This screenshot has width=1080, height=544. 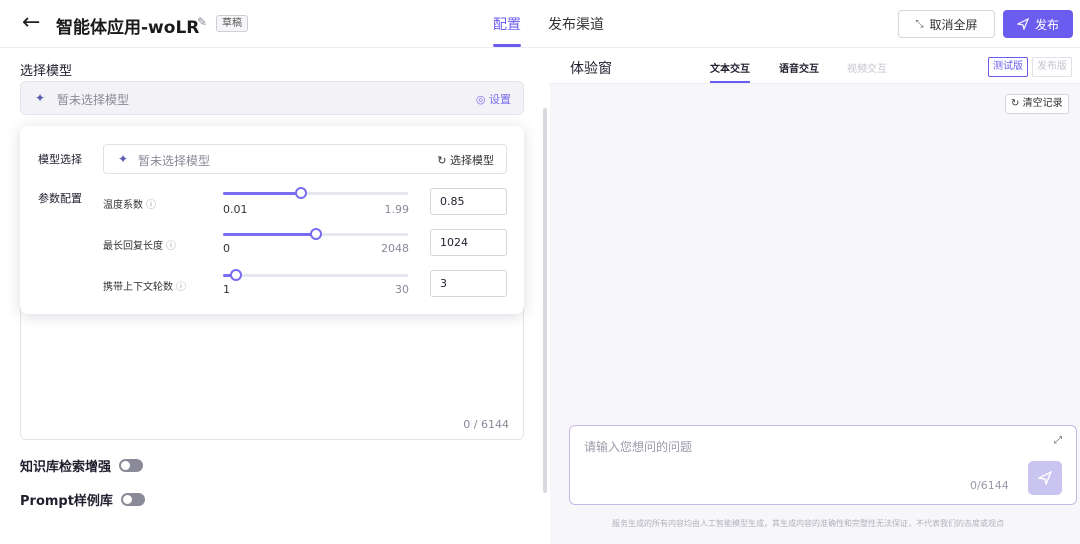 I want to click on top-header: ← 智能体应用-woLR ✎ 草稿 配置 发布渠道 ⤡ 取消全屏 发布, so click(x=540, y=24).